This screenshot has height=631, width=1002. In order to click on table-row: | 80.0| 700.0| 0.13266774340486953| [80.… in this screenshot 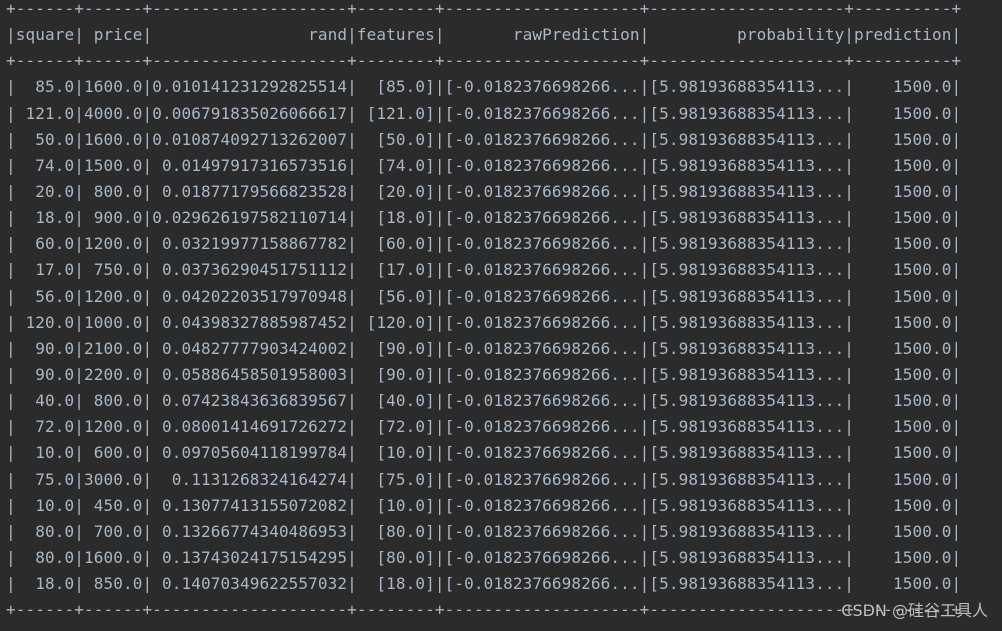, I will do `click(484, 531)`.